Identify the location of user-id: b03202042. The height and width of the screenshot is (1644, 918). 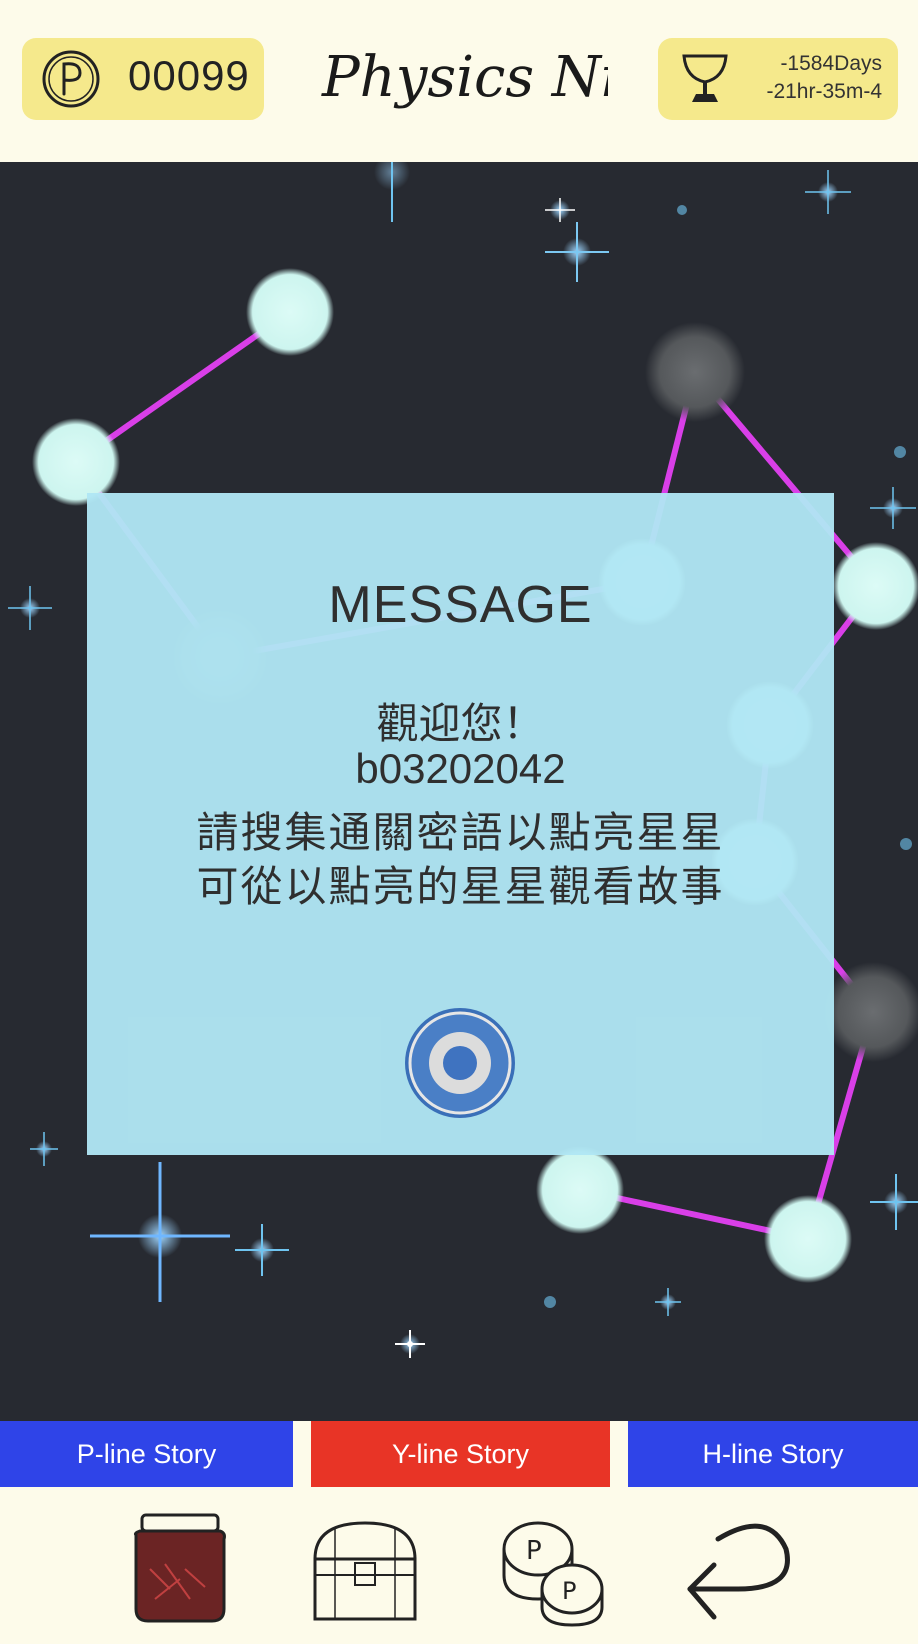
(460, 768).